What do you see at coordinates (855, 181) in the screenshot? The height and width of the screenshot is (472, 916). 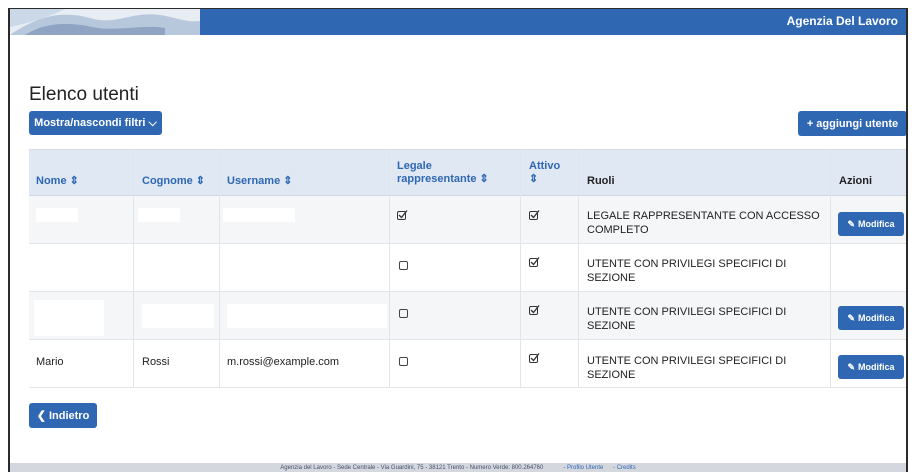 I see `column-azioni: Azioni` at bounding box center [855, 181].